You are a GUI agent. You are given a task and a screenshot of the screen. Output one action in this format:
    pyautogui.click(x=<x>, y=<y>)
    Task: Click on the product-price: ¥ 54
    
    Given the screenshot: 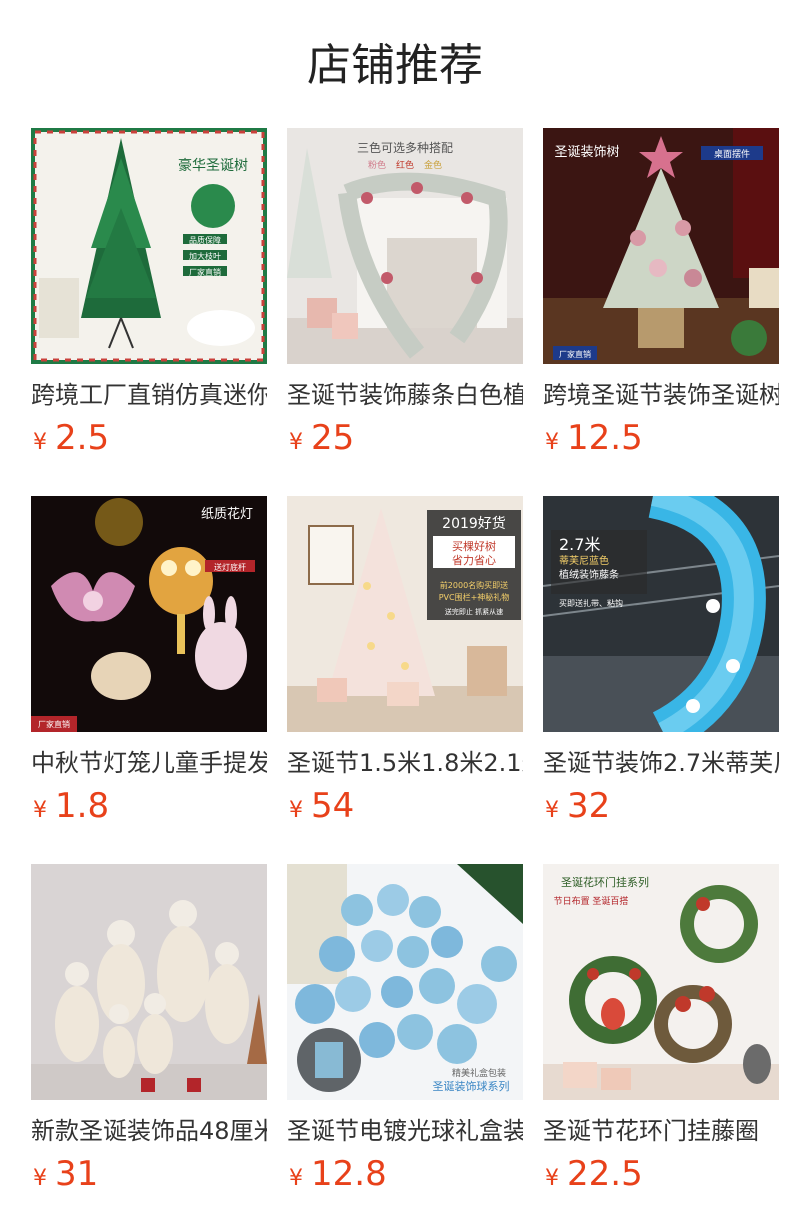 What is the action you would take?
    pyautogui.click(x=320, y=806)
    